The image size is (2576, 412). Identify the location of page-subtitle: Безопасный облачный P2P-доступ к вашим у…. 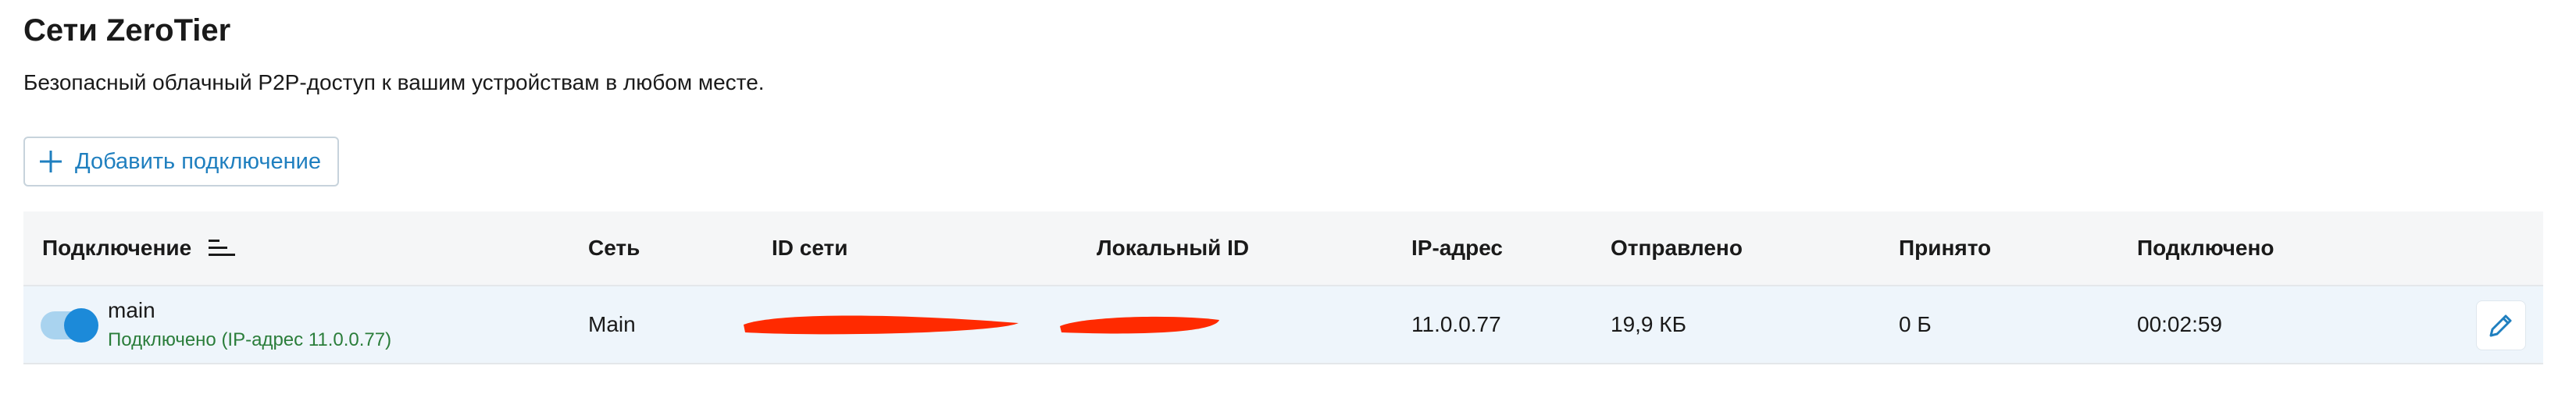
(394, 82).